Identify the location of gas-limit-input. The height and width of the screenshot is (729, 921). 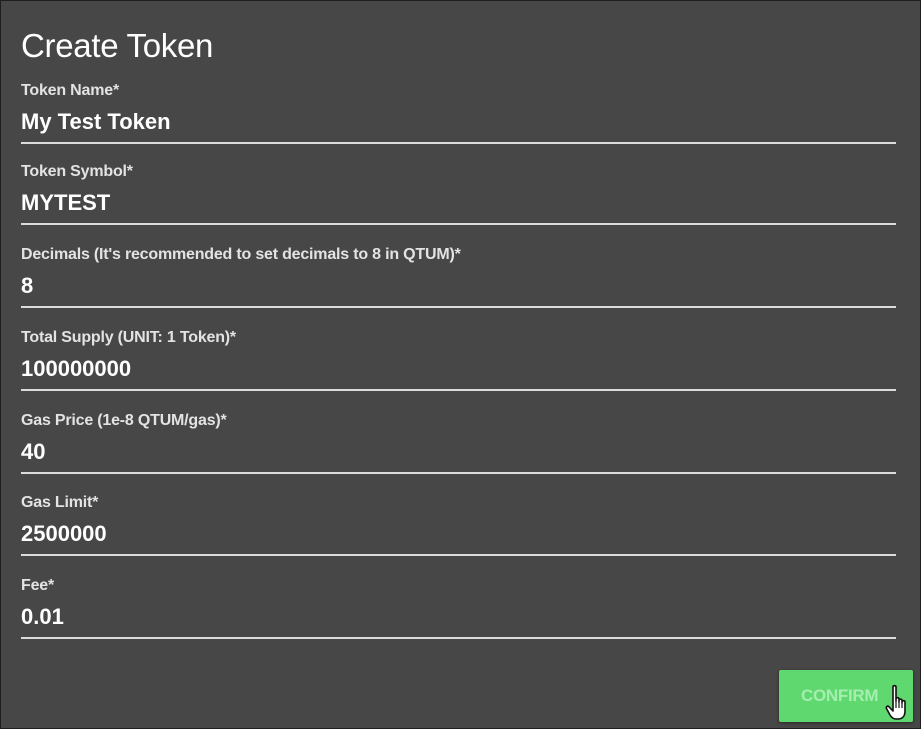
(458, 534).